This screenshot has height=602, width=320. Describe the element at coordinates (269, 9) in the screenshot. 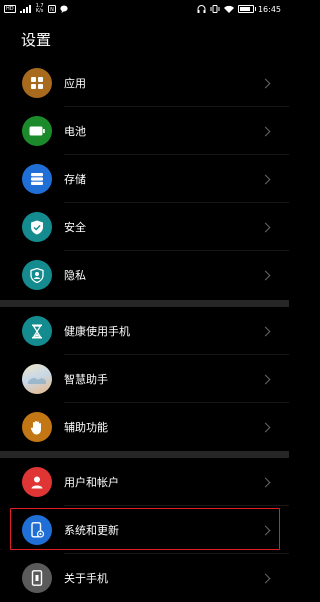

I see `clock: 16:45` at that location.